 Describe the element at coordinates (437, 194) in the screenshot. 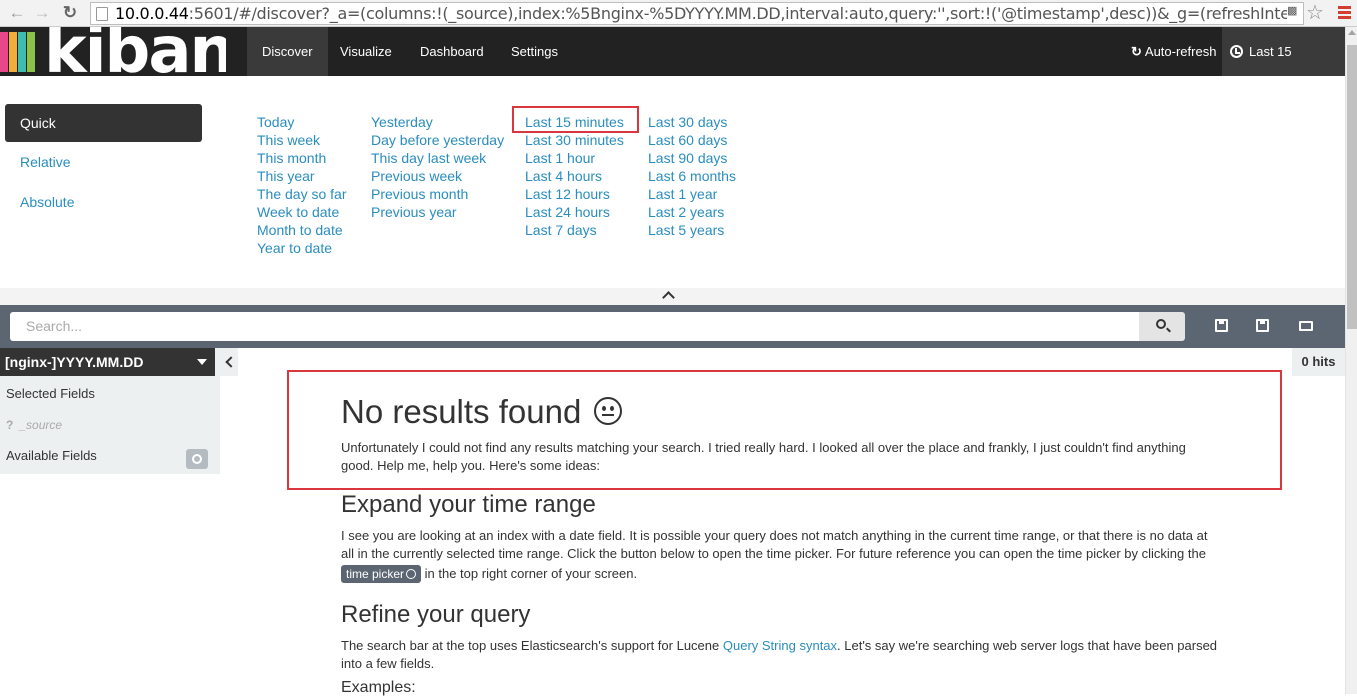

I see `quick-option: Previous month` at that location.